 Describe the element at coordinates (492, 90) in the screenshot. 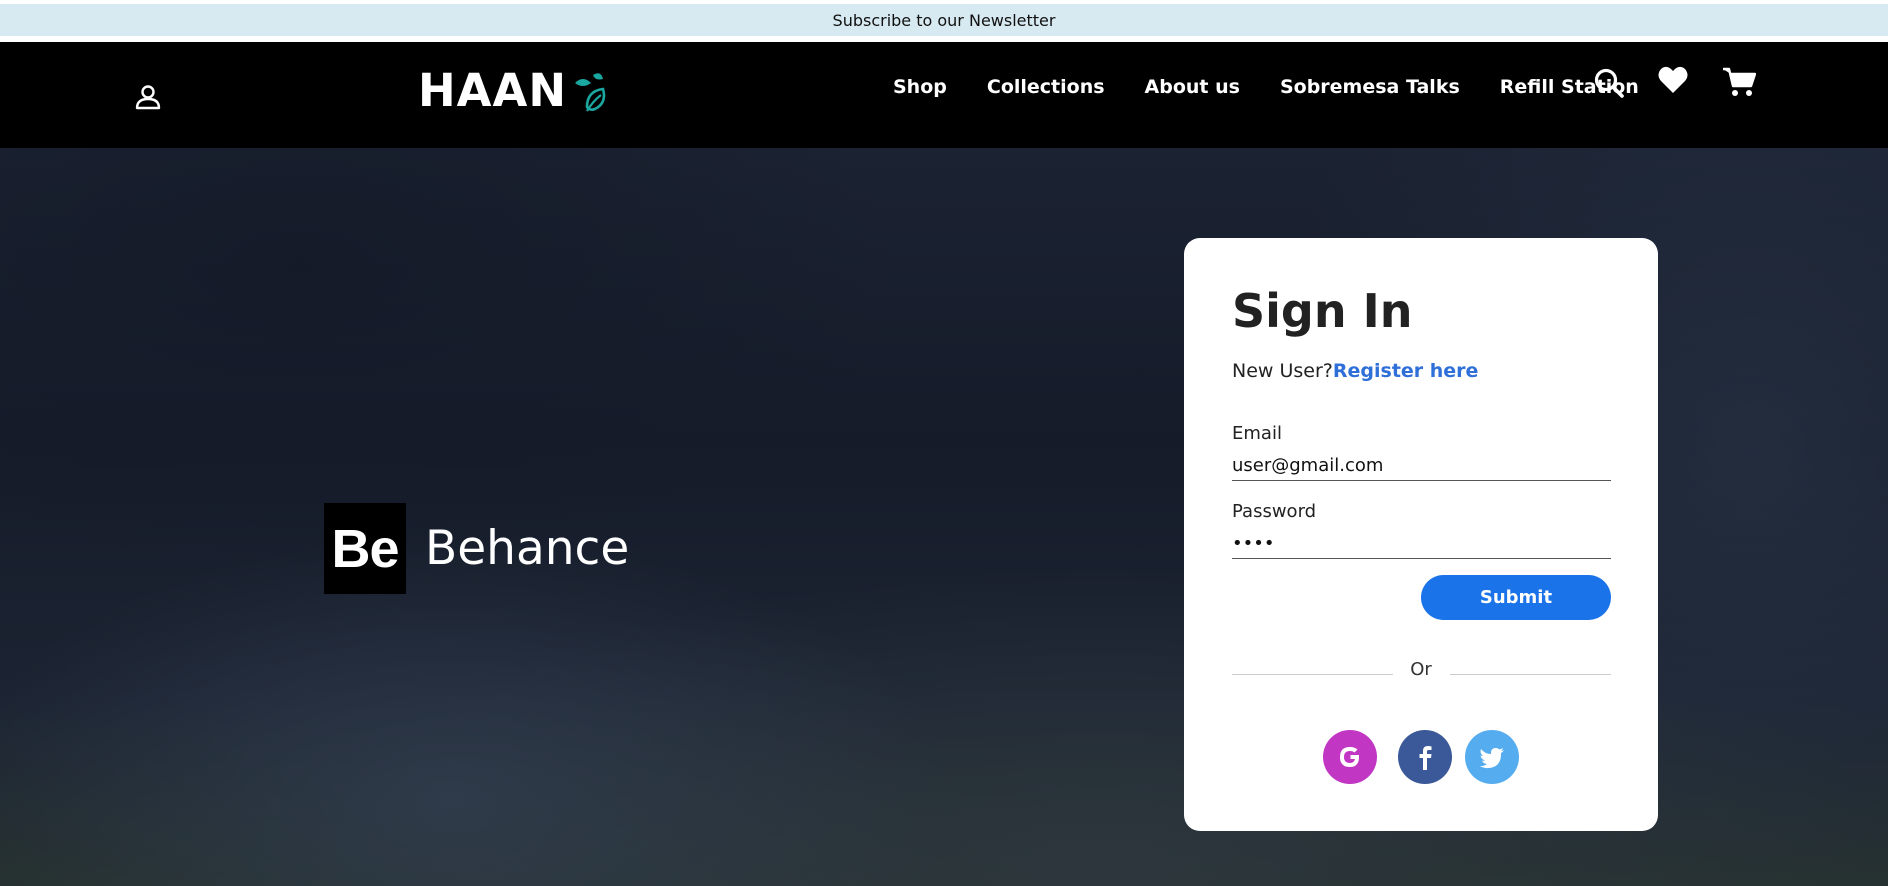

I see `logo-text: HAAN` at that location.